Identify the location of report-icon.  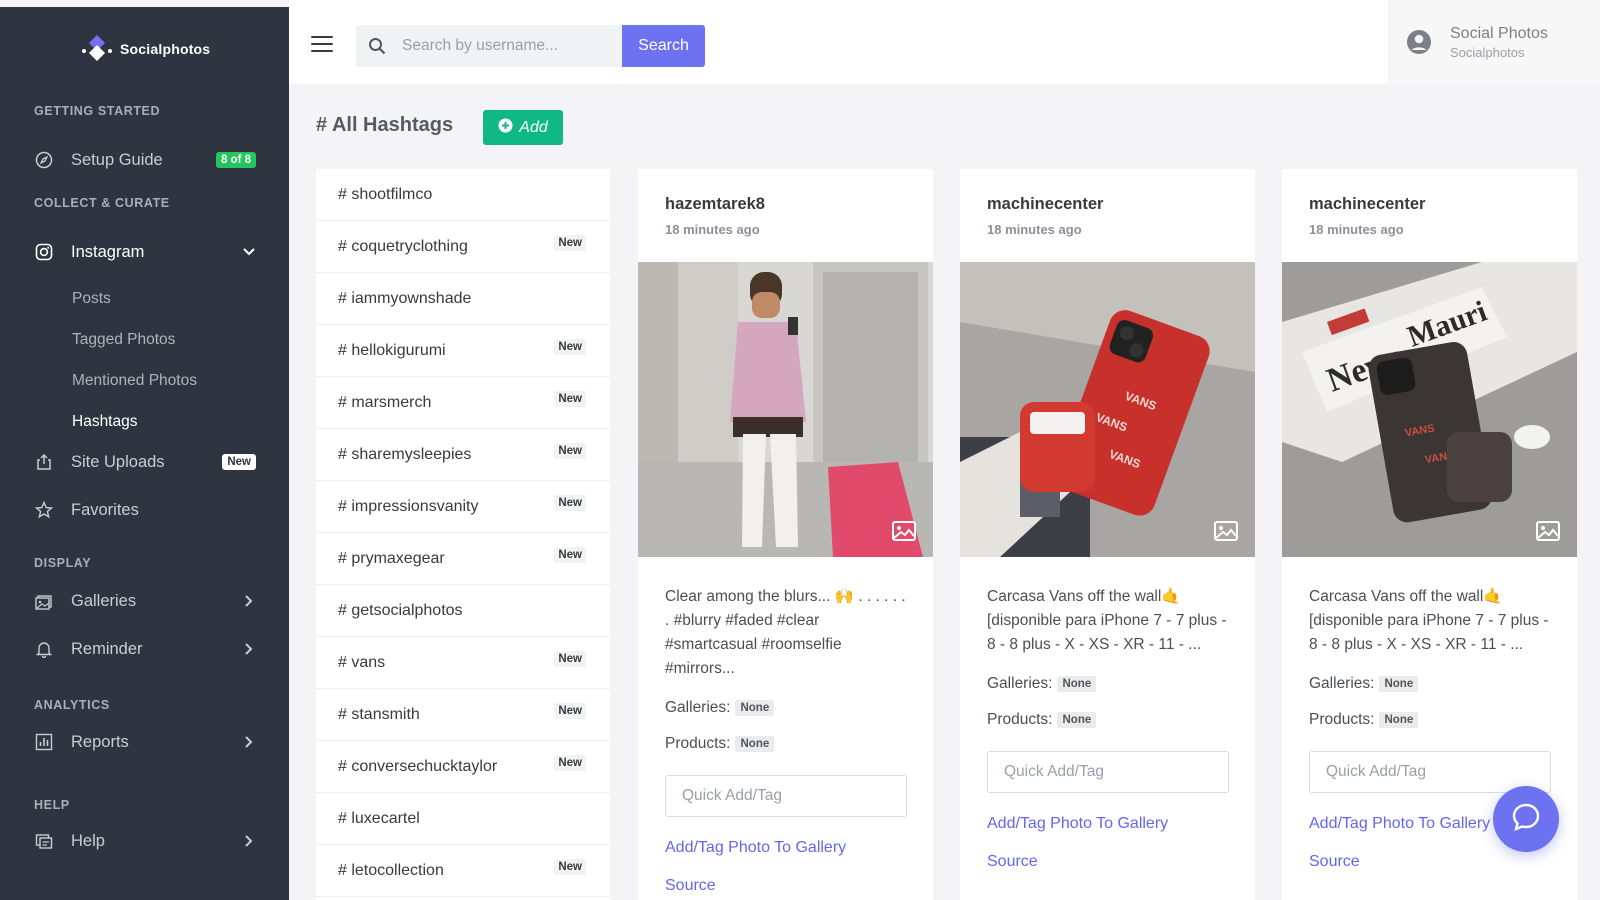
(44, 742).